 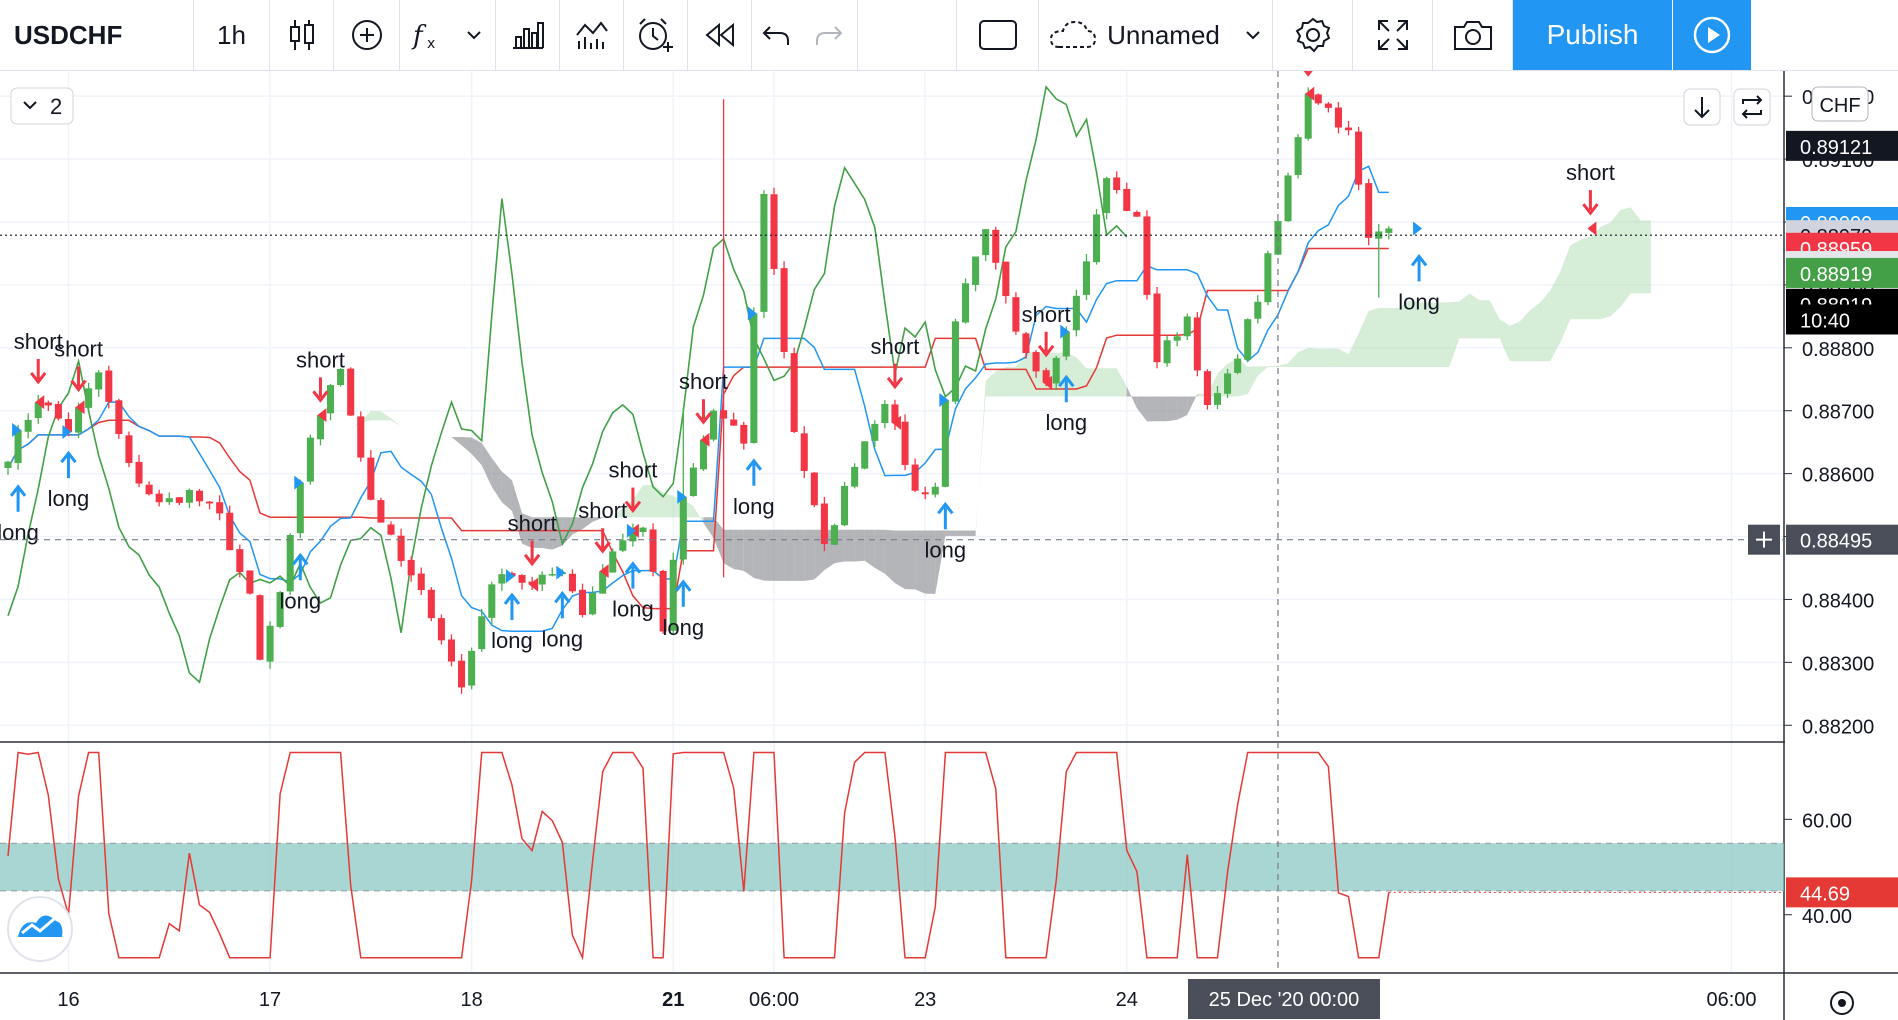 I want to click on scroll-down-button, so click(x=1702, y=107).